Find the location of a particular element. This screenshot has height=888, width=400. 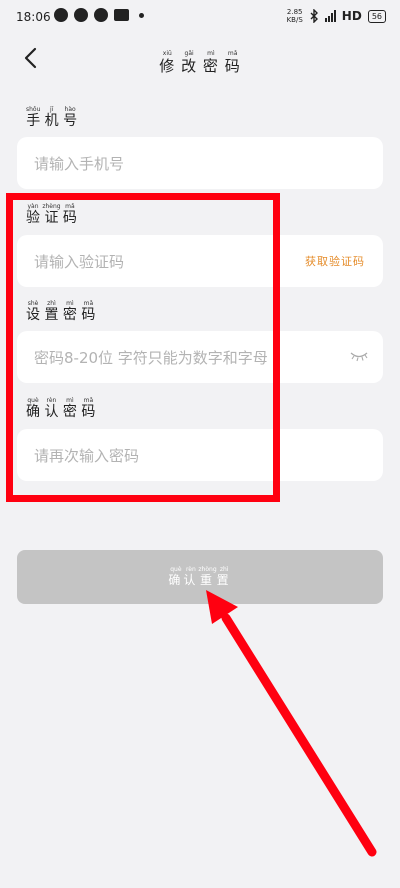

confirm-field is located at coordinates (200, 456).